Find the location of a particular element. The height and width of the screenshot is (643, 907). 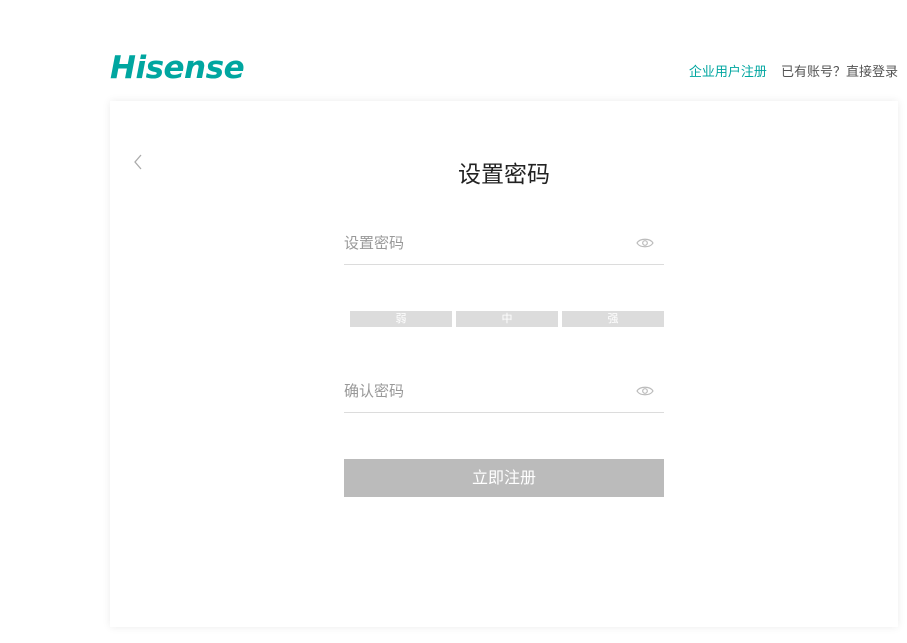

header-links: 企业用户注册 已有账号？直接登录 is located at coordinates (793, 73).